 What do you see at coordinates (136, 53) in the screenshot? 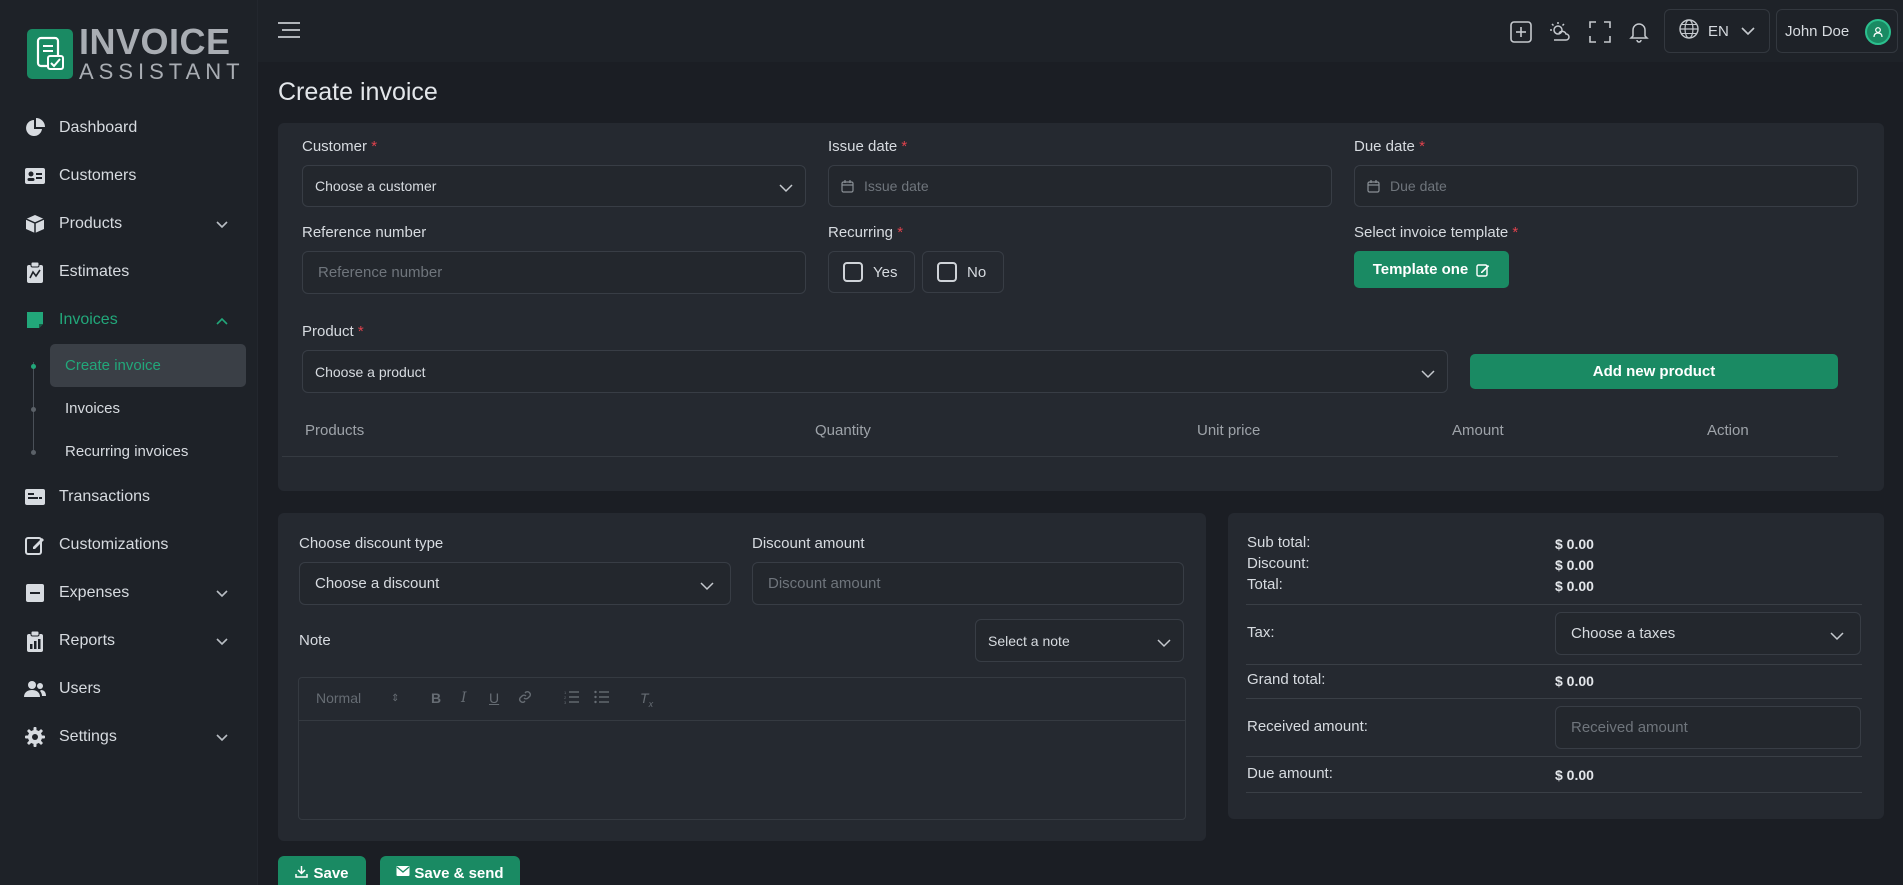
I see `brand-logo: INVOICE ASSISTANT` at bounding box center [136, 53].